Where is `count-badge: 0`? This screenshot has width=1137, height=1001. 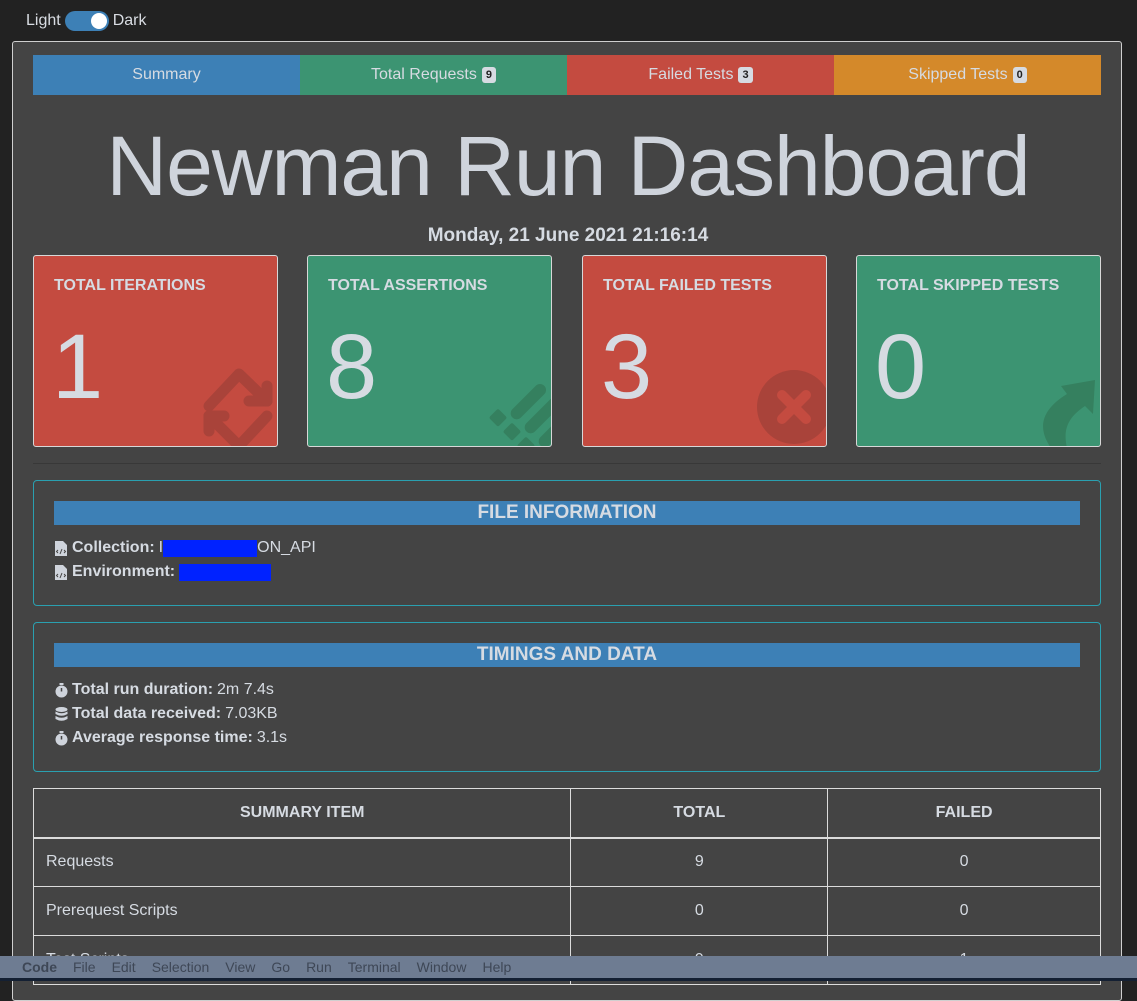 count-badge: 0 is located at coordinates (1019, 75).